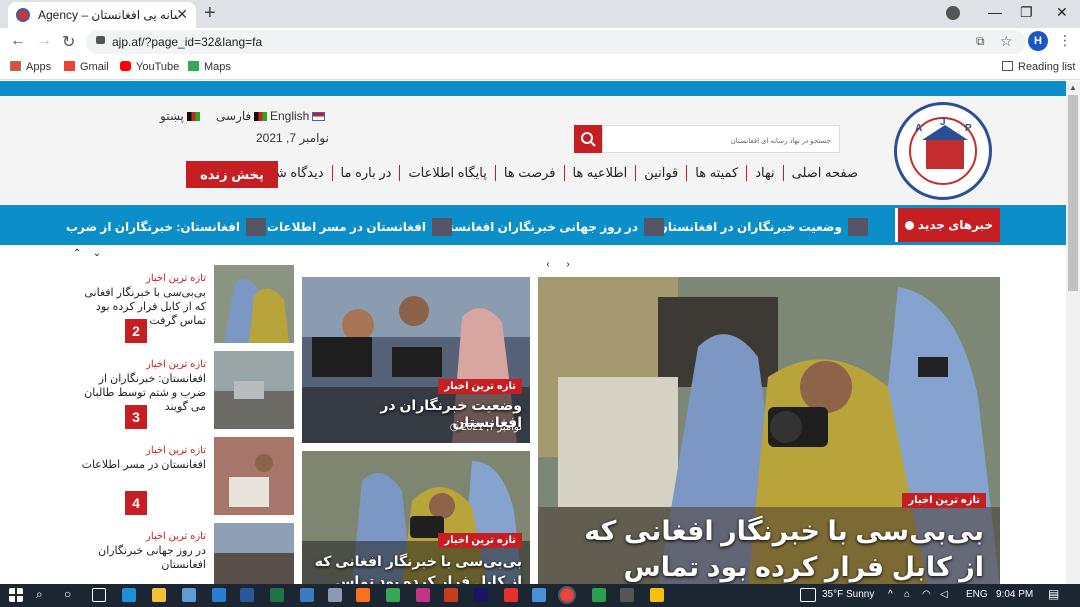 This screenshot has height=607, width=1080. What do you see at coordinates (365, 173) in the screenshot?
I see `menu-about: در باره ما` at bounding box center [365, 173].